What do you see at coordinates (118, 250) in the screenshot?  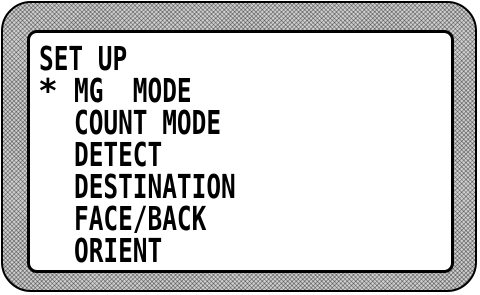 I see `menu-item-label: ORIENT` at bounding box center [118, 250].